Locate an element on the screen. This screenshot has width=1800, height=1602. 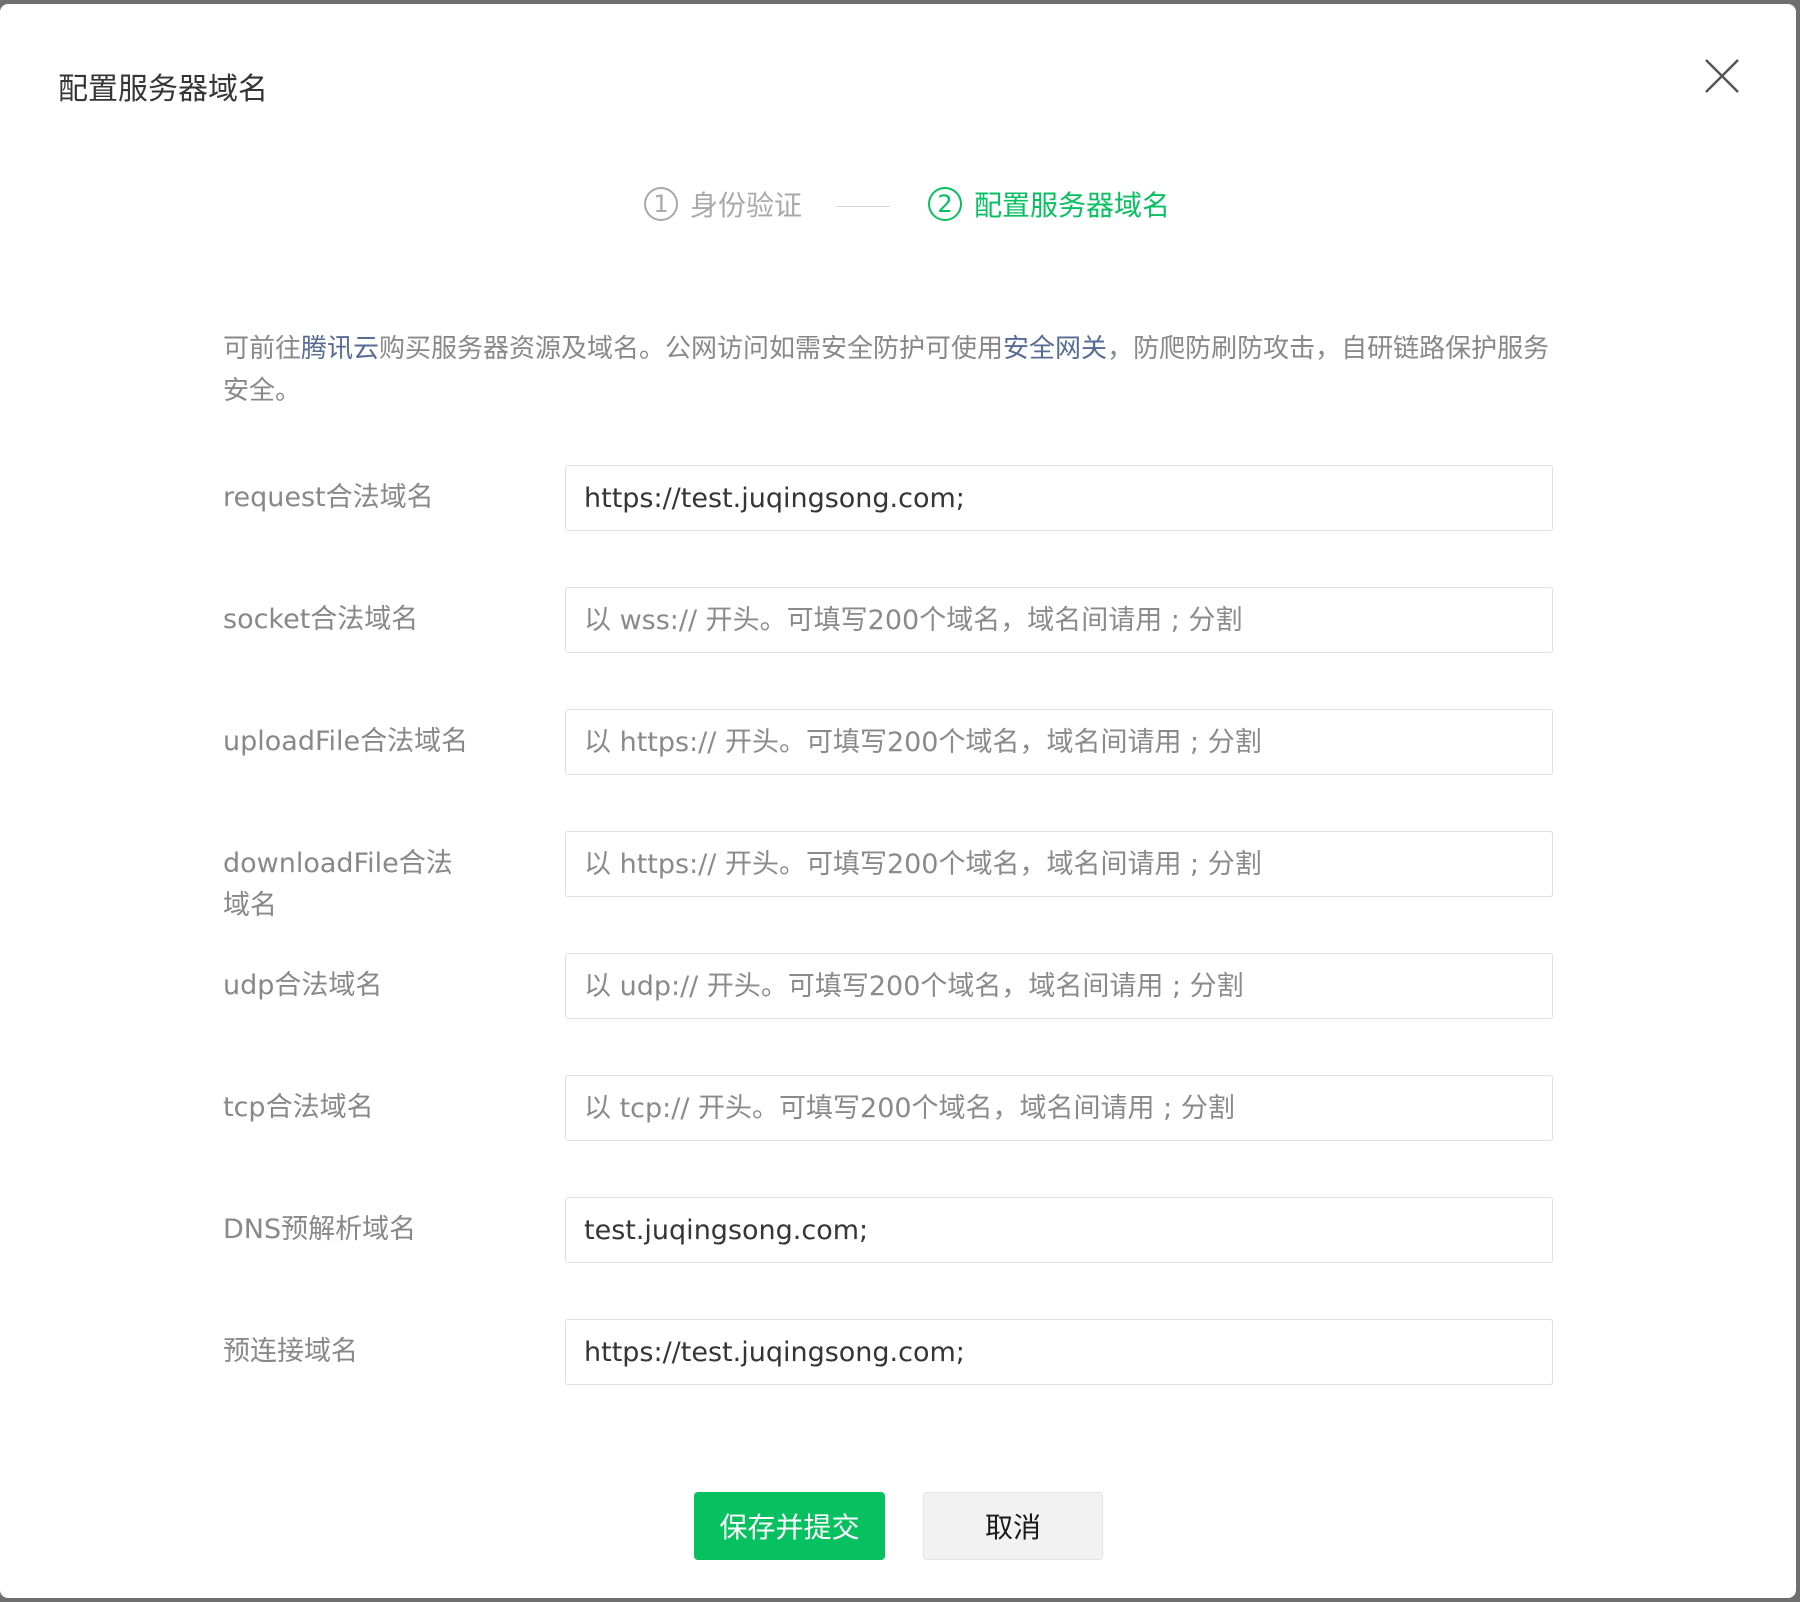
socket-domain-input is located at coordinates (1059, 620).